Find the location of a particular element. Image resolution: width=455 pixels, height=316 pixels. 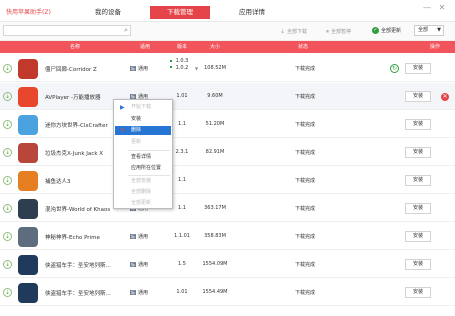

pause-icon: ⏸ is located at coordinates (328, 31).